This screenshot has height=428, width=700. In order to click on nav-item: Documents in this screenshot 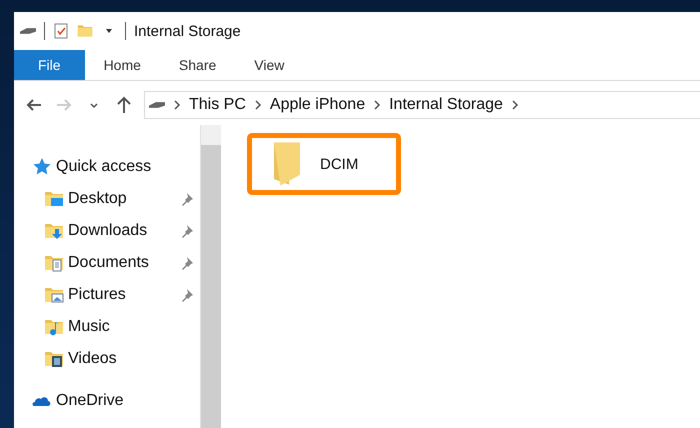, I will do `click(107, 263)`.